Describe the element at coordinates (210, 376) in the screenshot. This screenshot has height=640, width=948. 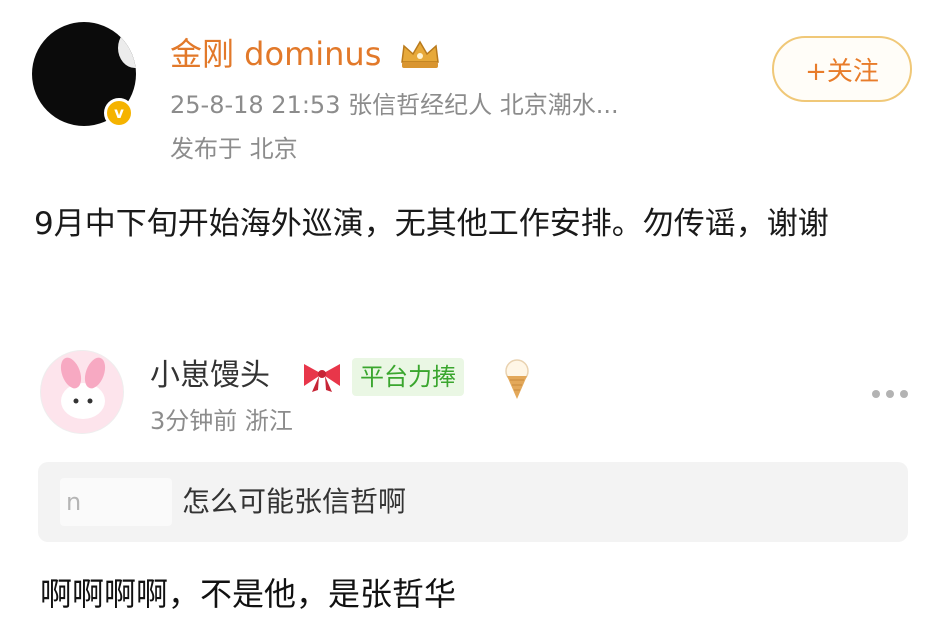
I see `commenter-name: 小崽馒头` at that location.